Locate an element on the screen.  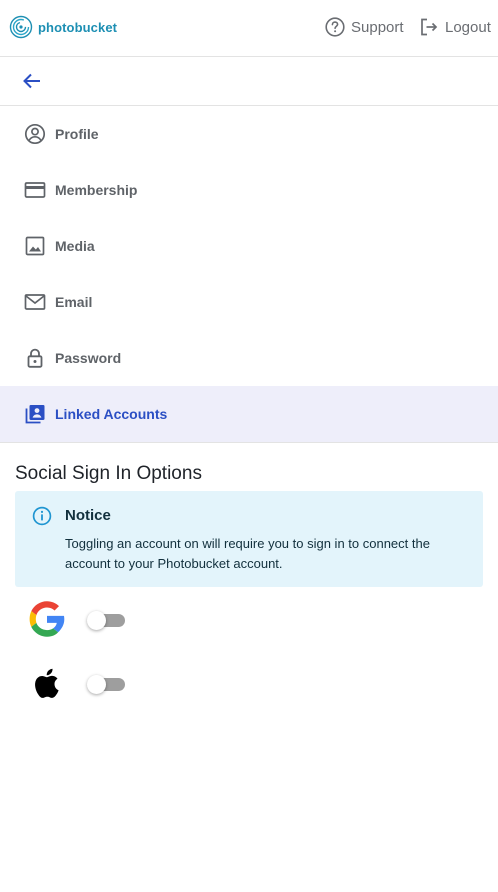
photobucket-logo-icon is located at coordinates (21, 27).